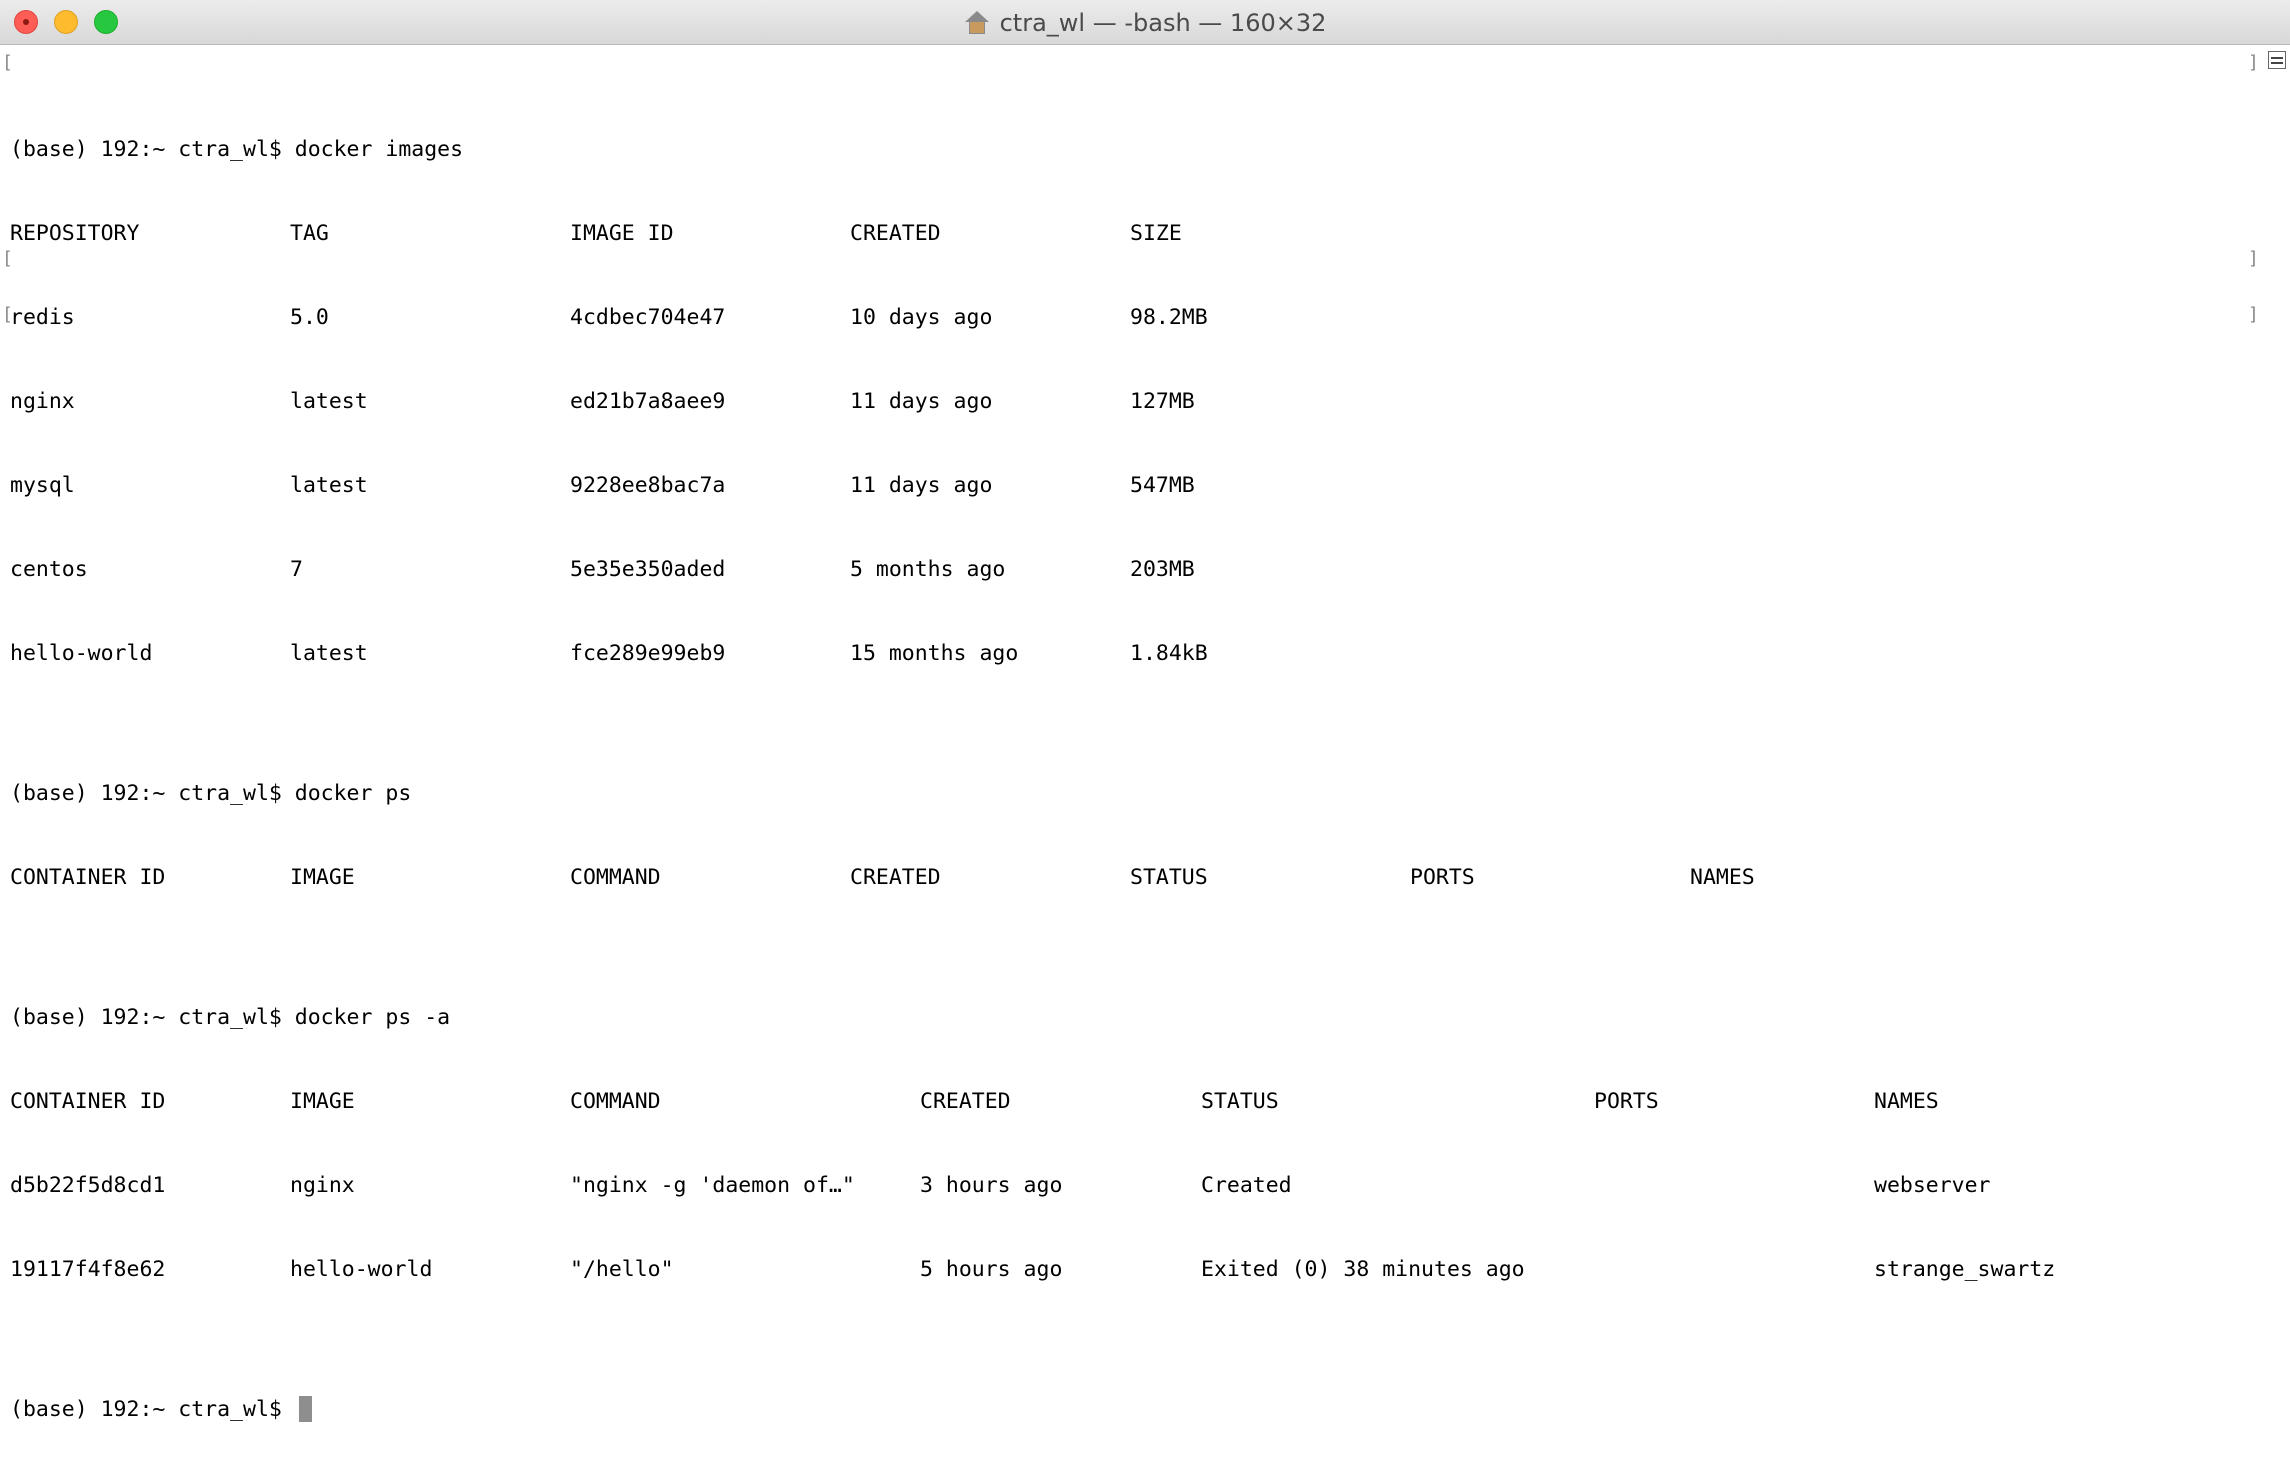 Image resolution: width=2290 pixels, height=1480 pixels. Describe the element at coordinates (712, 1185) in the screenshot. I see `table-cell: "nginx -g 'daemon of…"` at that location.